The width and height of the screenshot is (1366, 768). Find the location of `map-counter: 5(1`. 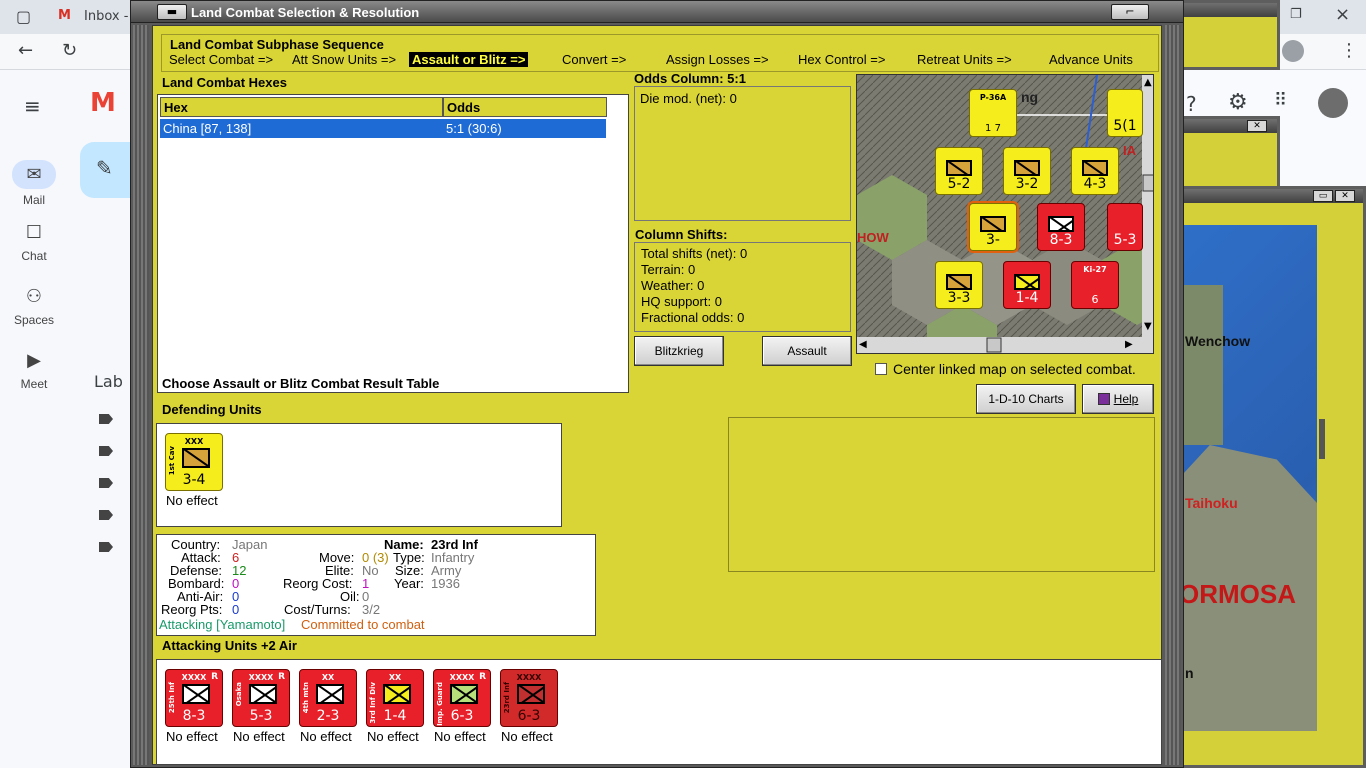

map-counter: 5(1 is located at coordinates (1125, 113).